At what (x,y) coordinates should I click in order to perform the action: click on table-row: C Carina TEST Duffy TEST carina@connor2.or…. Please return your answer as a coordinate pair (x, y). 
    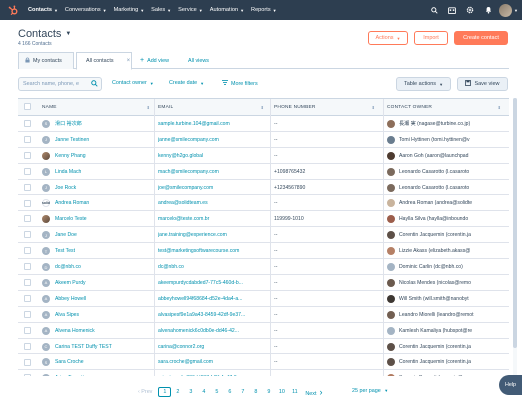
    Looking at the image, I should click on (263, 347).